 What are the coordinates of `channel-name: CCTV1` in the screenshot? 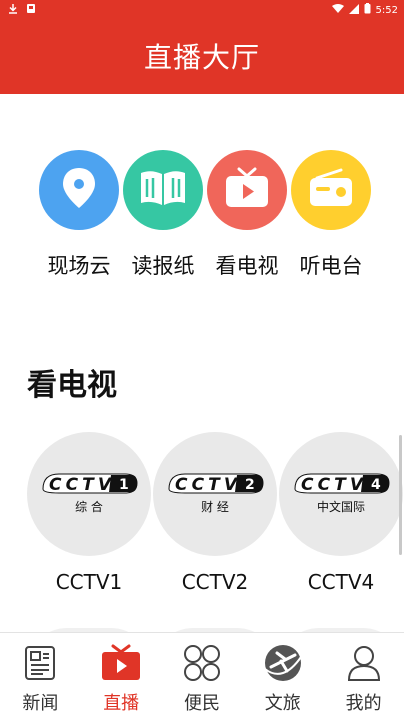 It's located at (89, 582).